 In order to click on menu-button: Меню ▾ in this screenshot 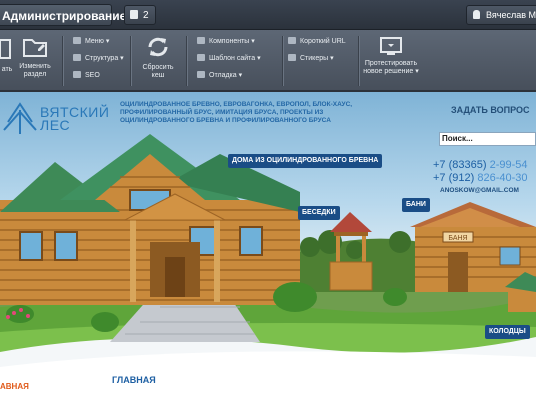, I will do `click(91, 41)`.